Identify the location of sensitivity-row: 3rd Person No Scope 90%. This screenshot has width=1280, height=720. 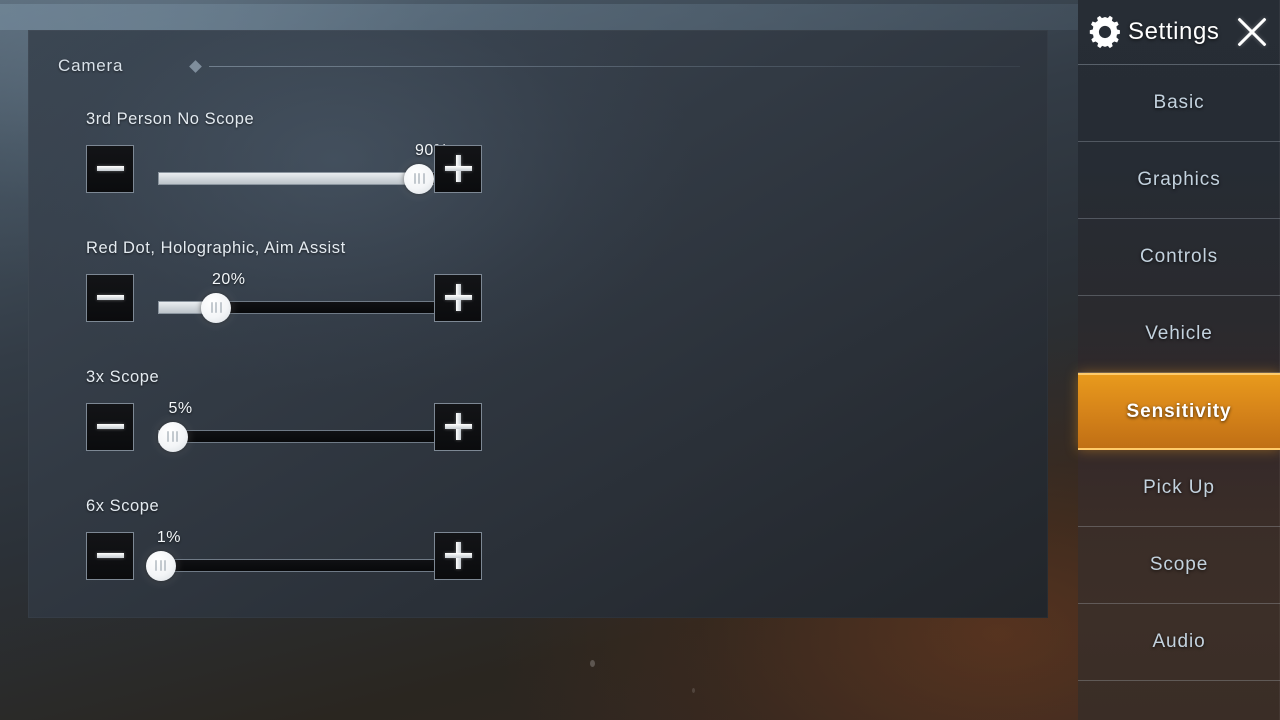
(291, 160).